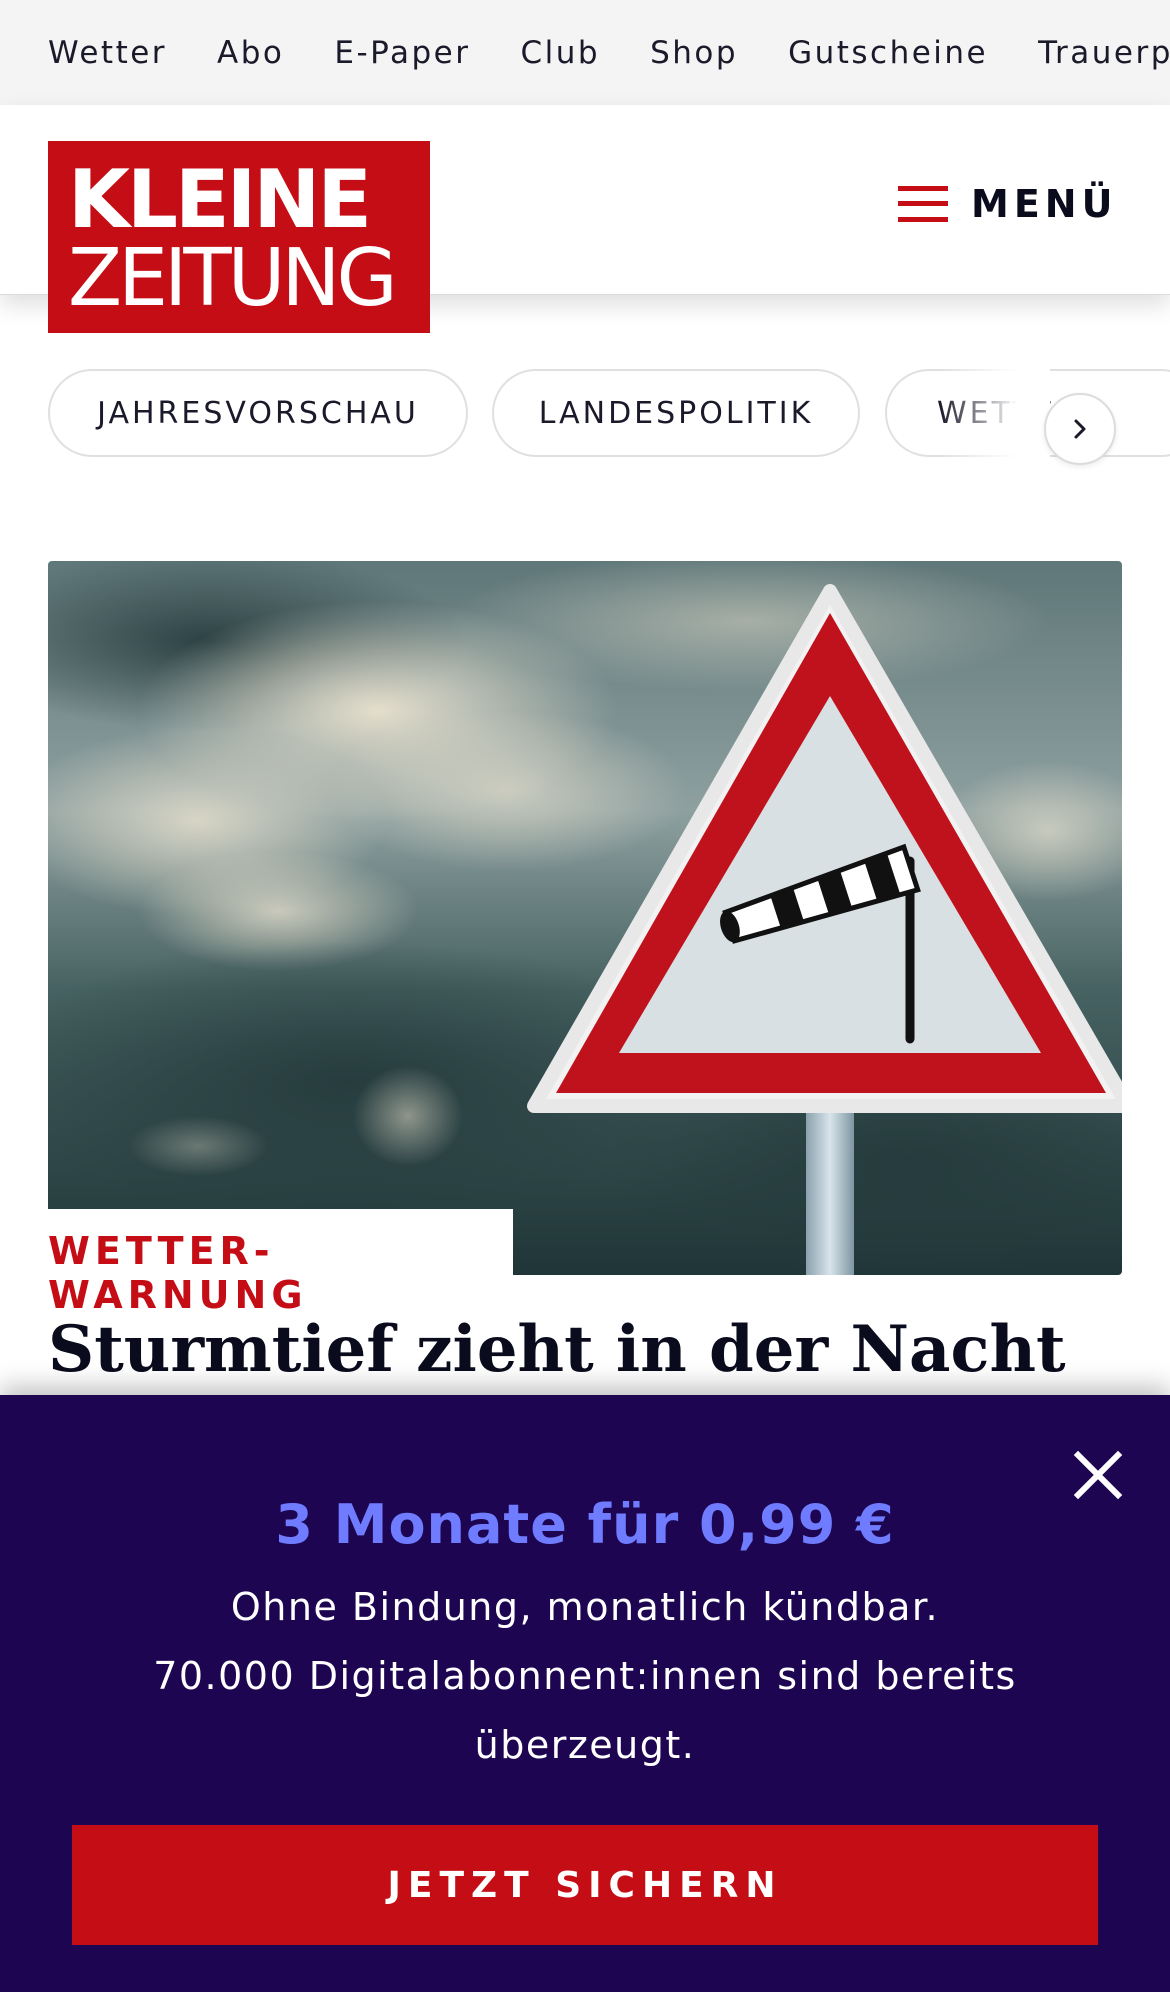 This screenshot has height=1992, width=1170. I want to click on promo-line-1: Ohne Bindung, monatlich kündbar., so click(585, 1607).